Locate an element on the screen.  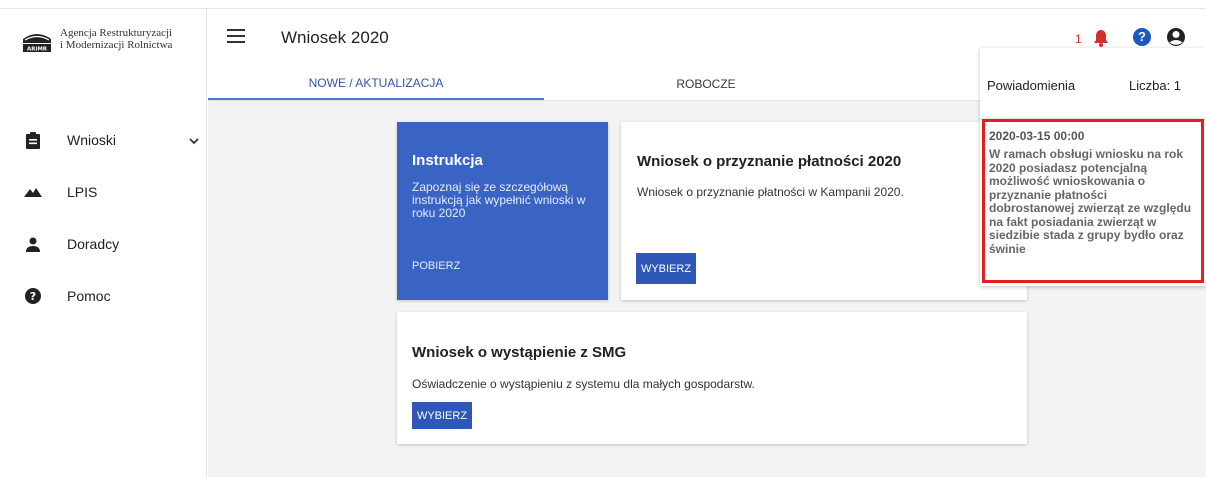
notifications-title: Powiadomienia is located at coordinates (1031, 85).